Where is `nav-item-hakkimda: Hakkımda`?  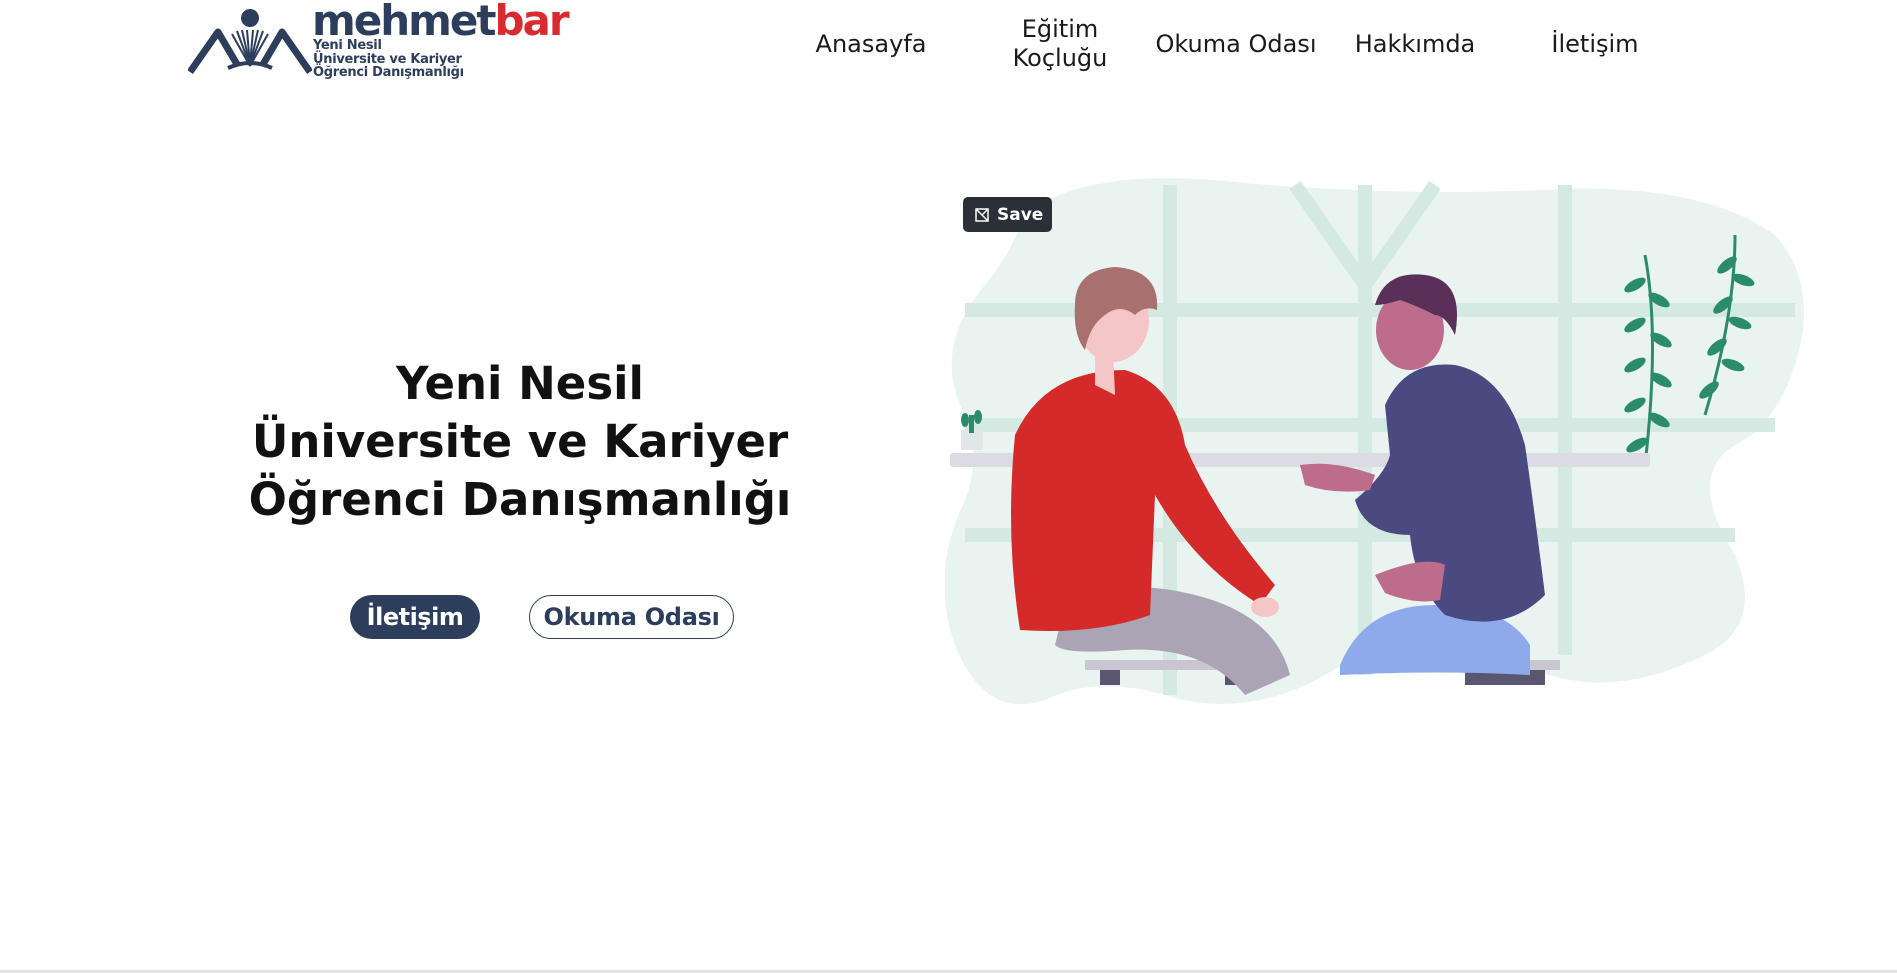
nav-item-hakkimda: Hakkımda is located at coordinates (1415, 44).